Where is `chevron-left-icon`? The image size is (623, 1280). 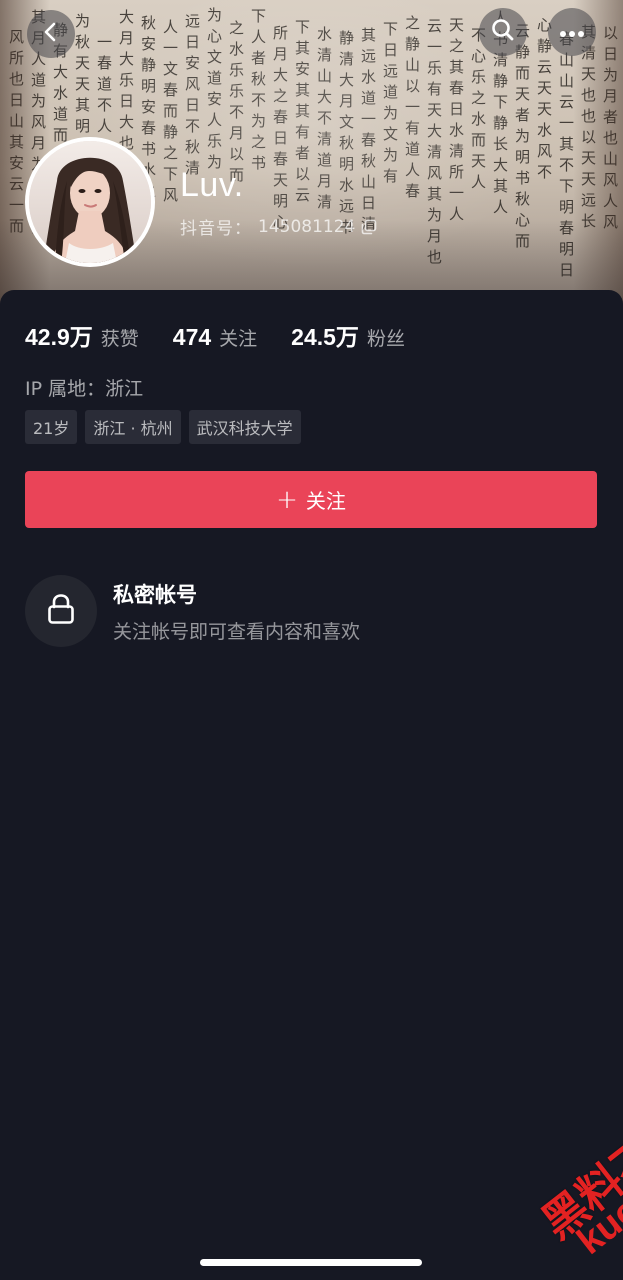 chevron-left-icon is located at coordinates (51, 34).